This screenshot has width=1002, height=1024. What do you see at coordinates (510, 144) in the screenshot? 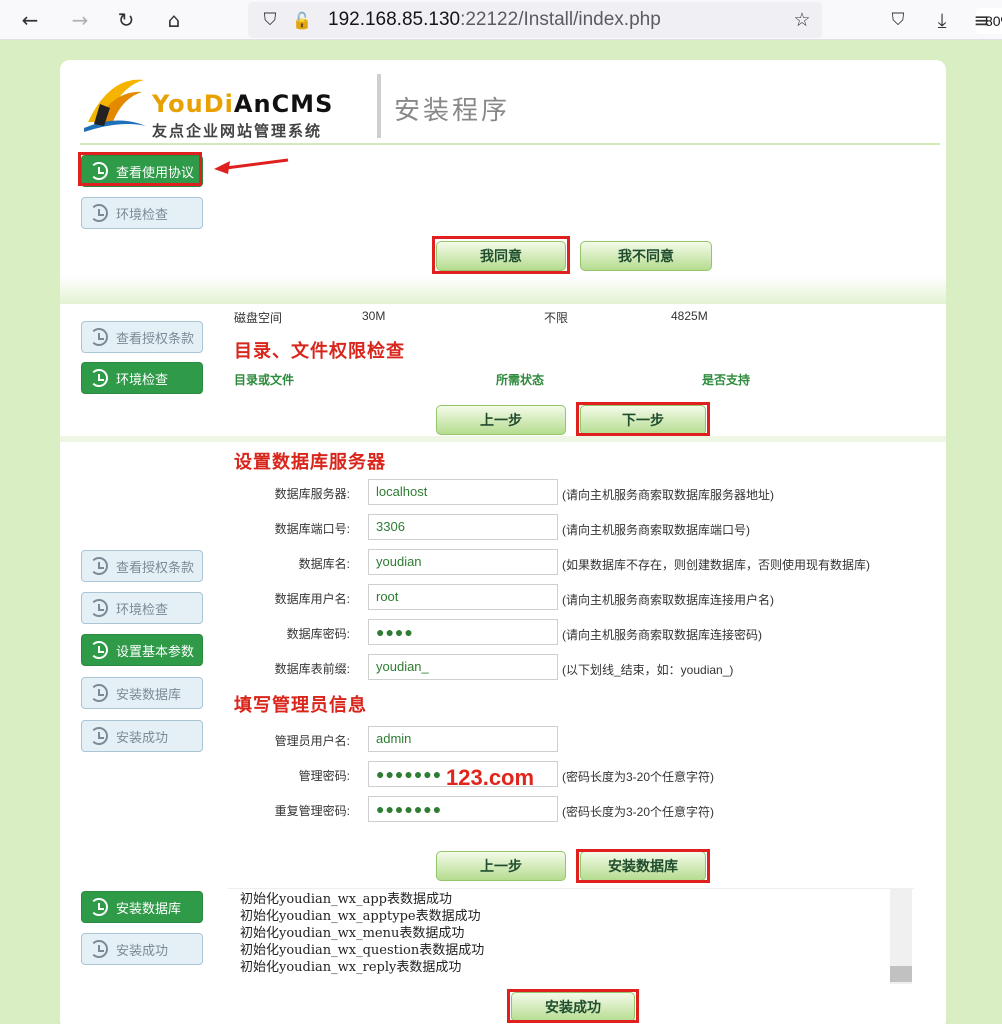
I see `header-underline` at bounding box center [510, 144].